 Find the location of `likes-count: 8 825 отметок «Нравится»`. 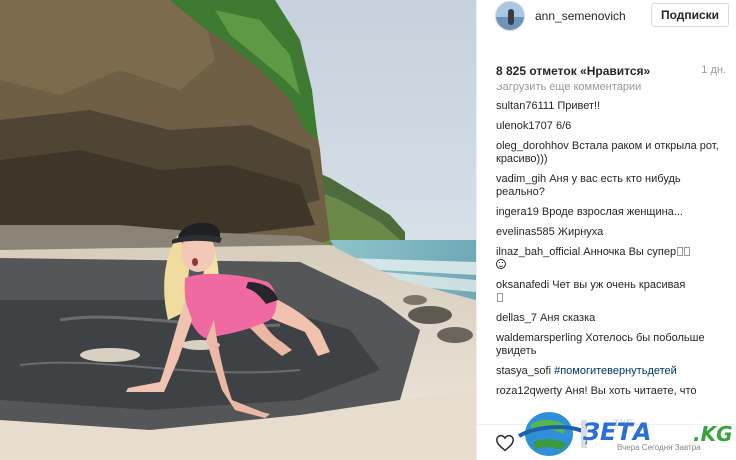

likes-count: 8 825 отметок «Нравится» is located at coordinates (573, 71).